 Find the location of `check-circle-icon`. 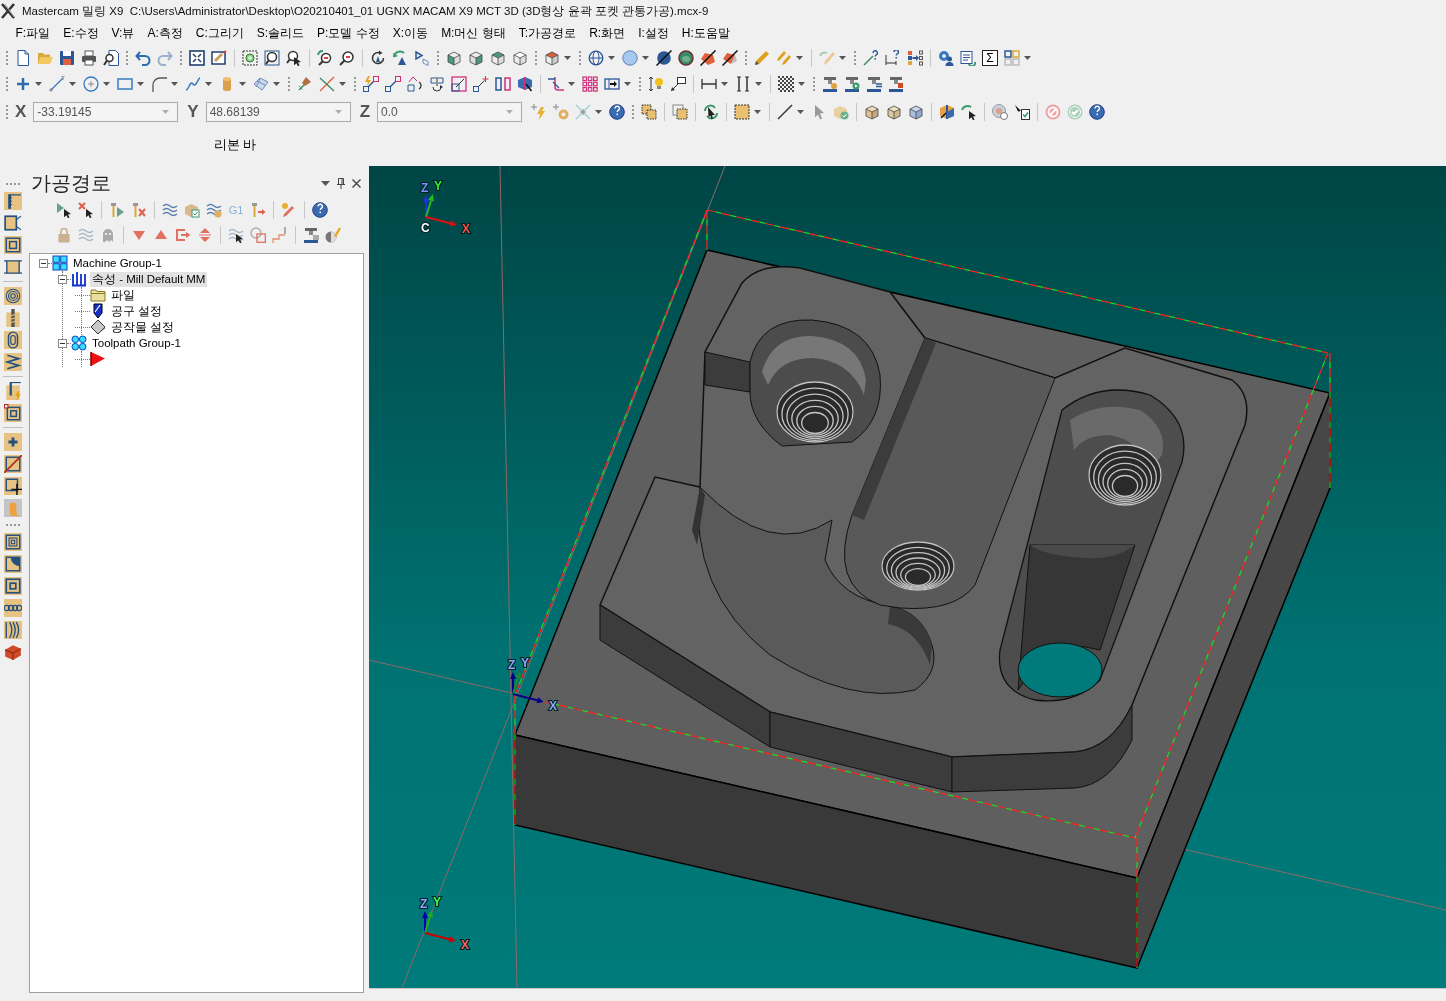

check-circle-icon is located at coordinates (1075, 112).